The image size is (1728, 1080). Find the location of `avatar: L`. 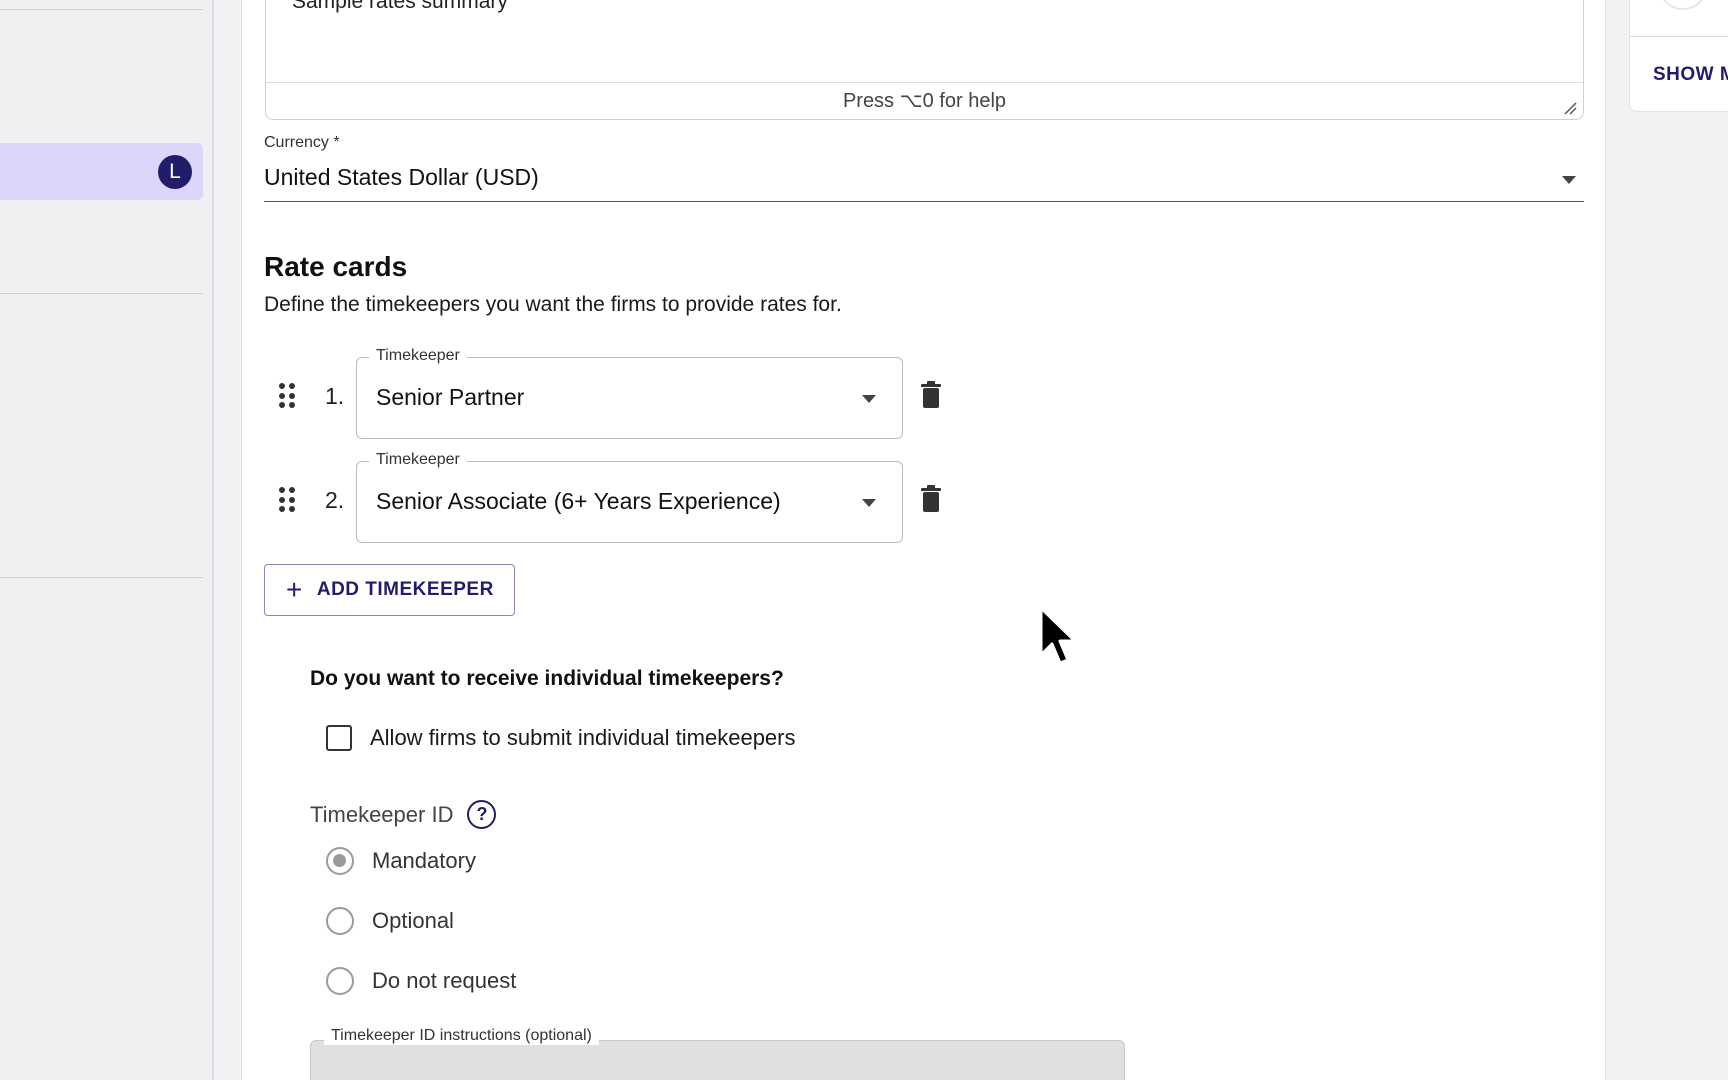

avatar: L is located at coordinates (175, 172).